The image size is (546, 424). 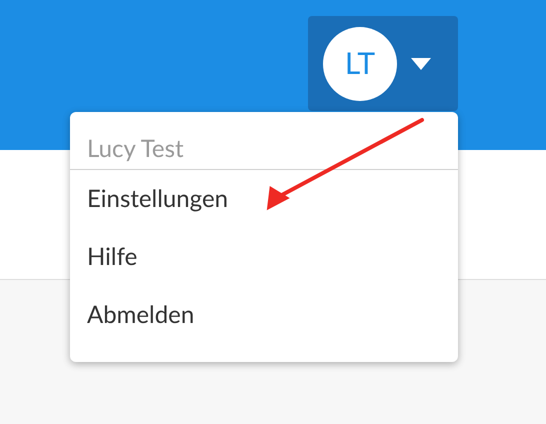 What do you see at coordinates (360, 63) in the screenshot?
I see `avatar: LT` at bounding box center [360, 63].